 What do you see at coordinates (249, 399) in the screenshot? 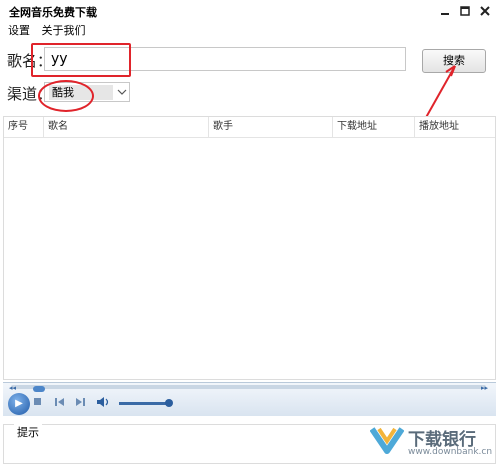
I see `media-player: ◂◂ ▸▸ ▶` at bounding box center [249, 399].